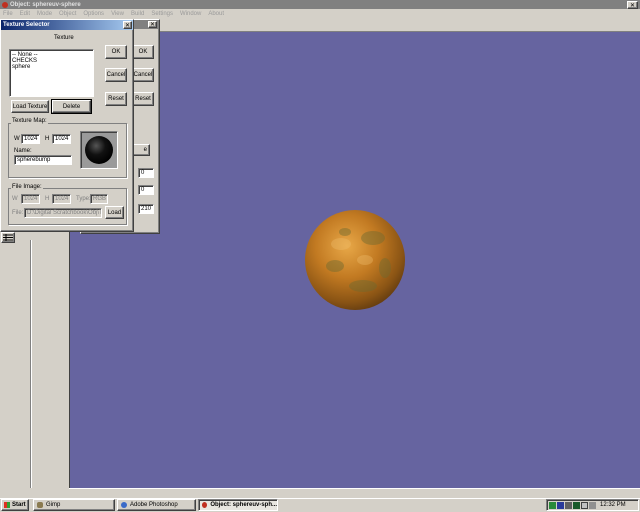 This screenshot has height=512, width=640. Describe the element at coordinates (18, 213) in the screenshot. I see `file-path-label: File:` at that location.